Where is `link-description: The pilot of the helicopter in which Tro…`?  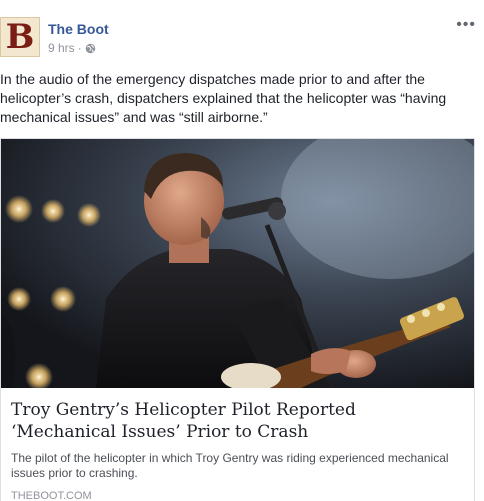
link-description: The pilot of the helicopter in which Tro… is located at coordinates (230, 465).